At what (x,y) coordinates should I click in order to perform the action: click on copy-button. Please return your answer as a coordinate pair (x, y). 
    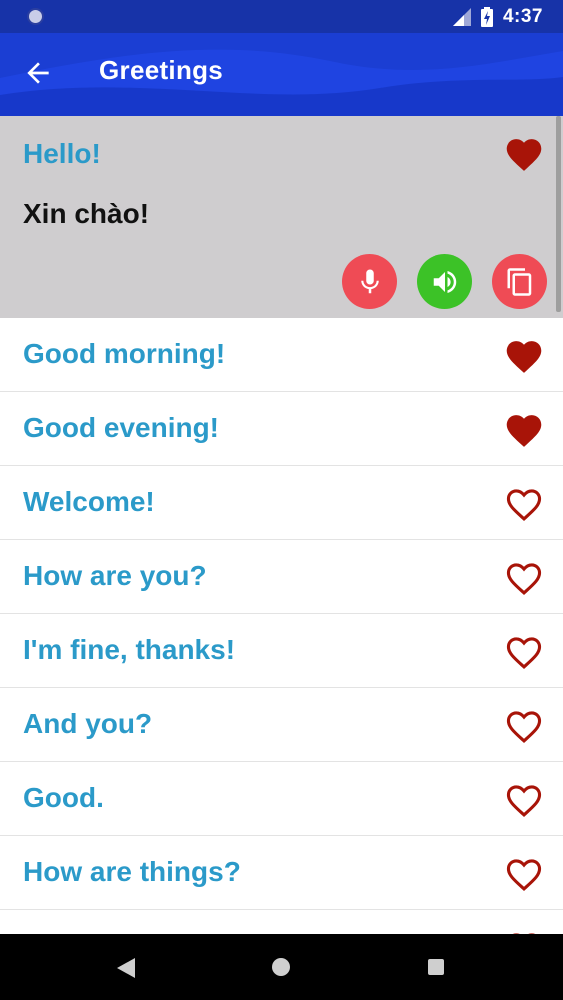
    Looking at the image, I should click on (519, 281).